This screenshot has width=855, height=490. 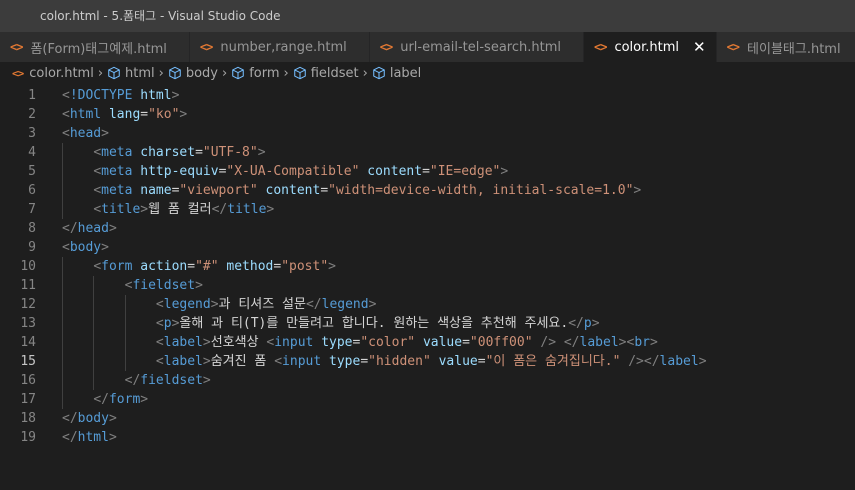 I want to click on code-token: "이 폼은 숨겨집니다.", so click(x=553, y=361).